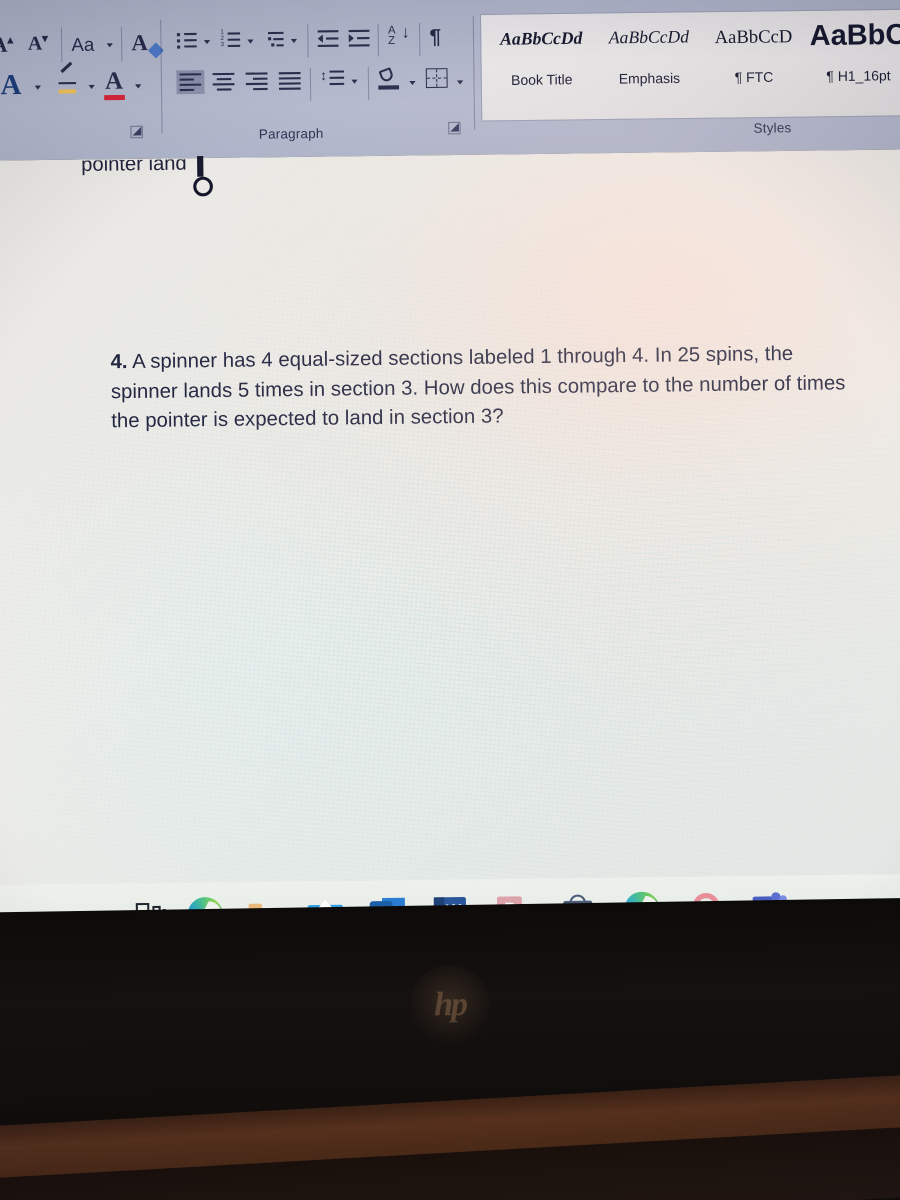  I want to click on align-right-icon, so click(256, 81).